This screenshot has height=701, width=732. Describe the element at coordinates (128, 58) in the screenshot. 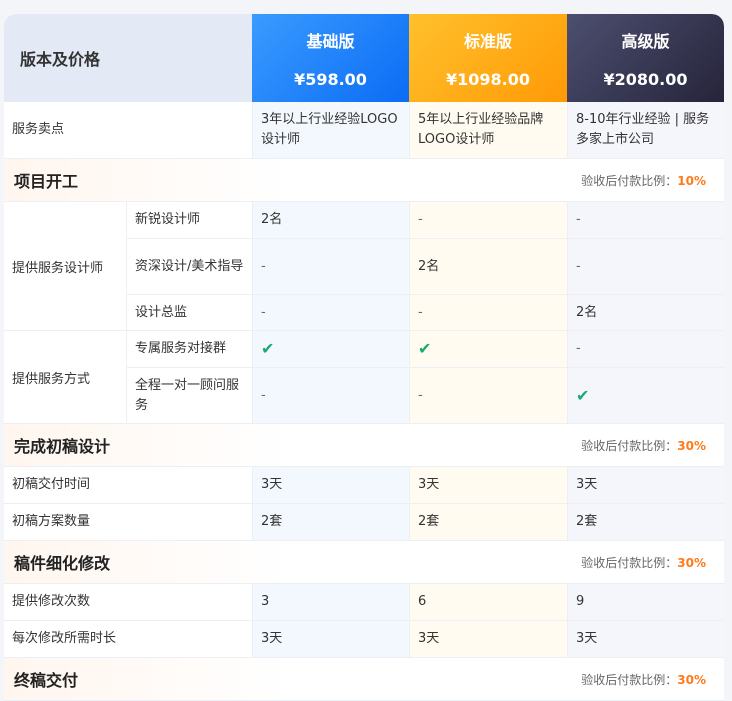

I see `header-label: 版本及价格` at that location.